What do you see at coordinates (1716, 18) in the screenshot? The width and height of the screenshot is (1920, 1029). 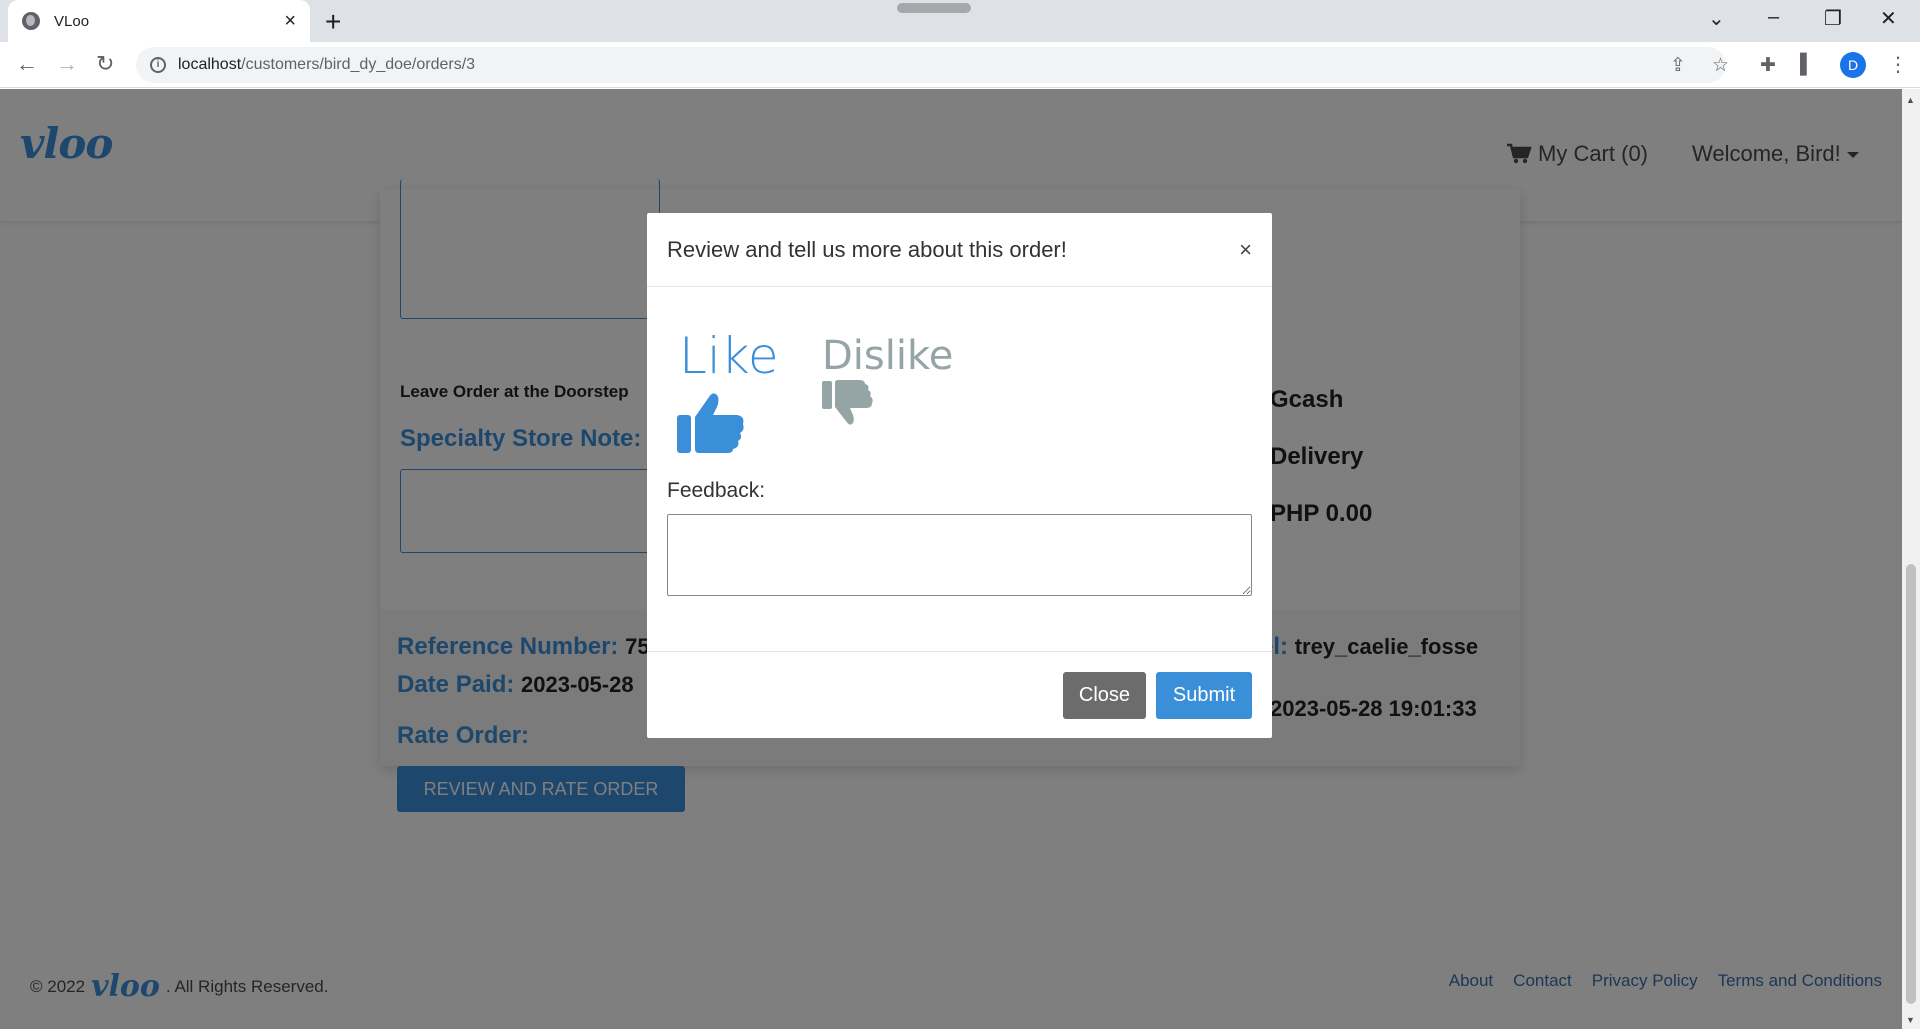 I see `tab-search-icon: ⌄` at bounding box center [1716, 18].